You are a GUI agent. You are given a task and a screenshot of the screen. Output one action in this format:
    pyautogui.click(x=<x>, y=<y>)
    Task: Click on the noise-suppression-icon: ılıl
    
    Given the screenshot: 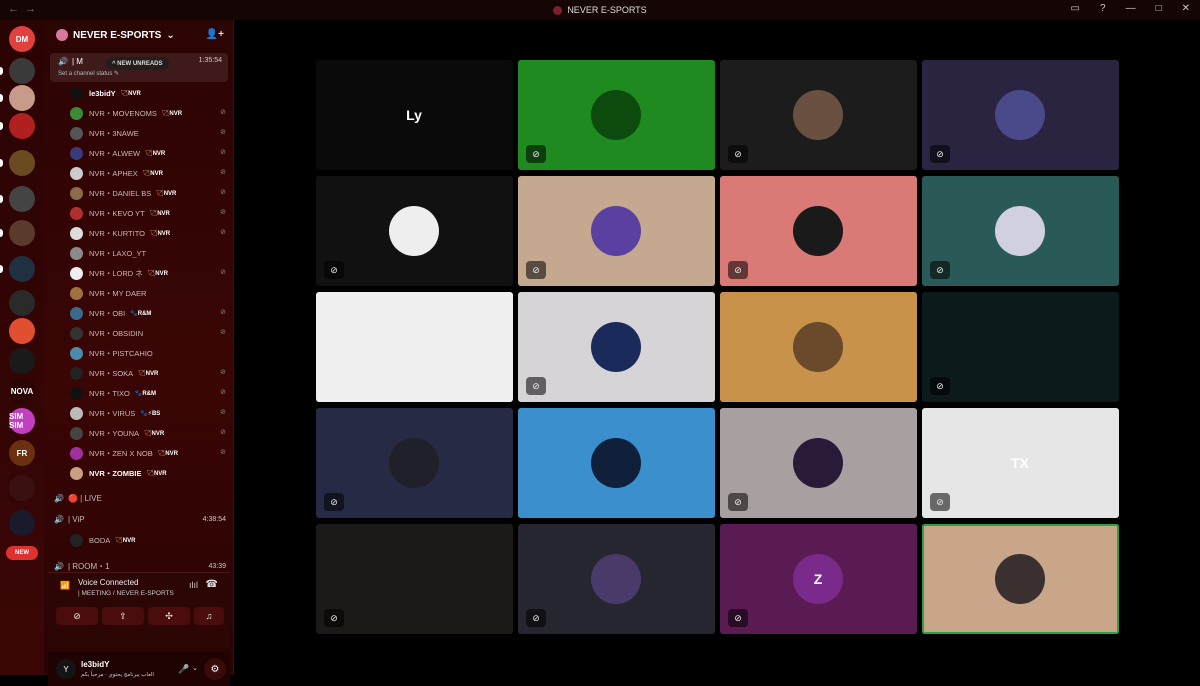 What is the action you would take?
    pyautogui.click(x=193, y=585)
    